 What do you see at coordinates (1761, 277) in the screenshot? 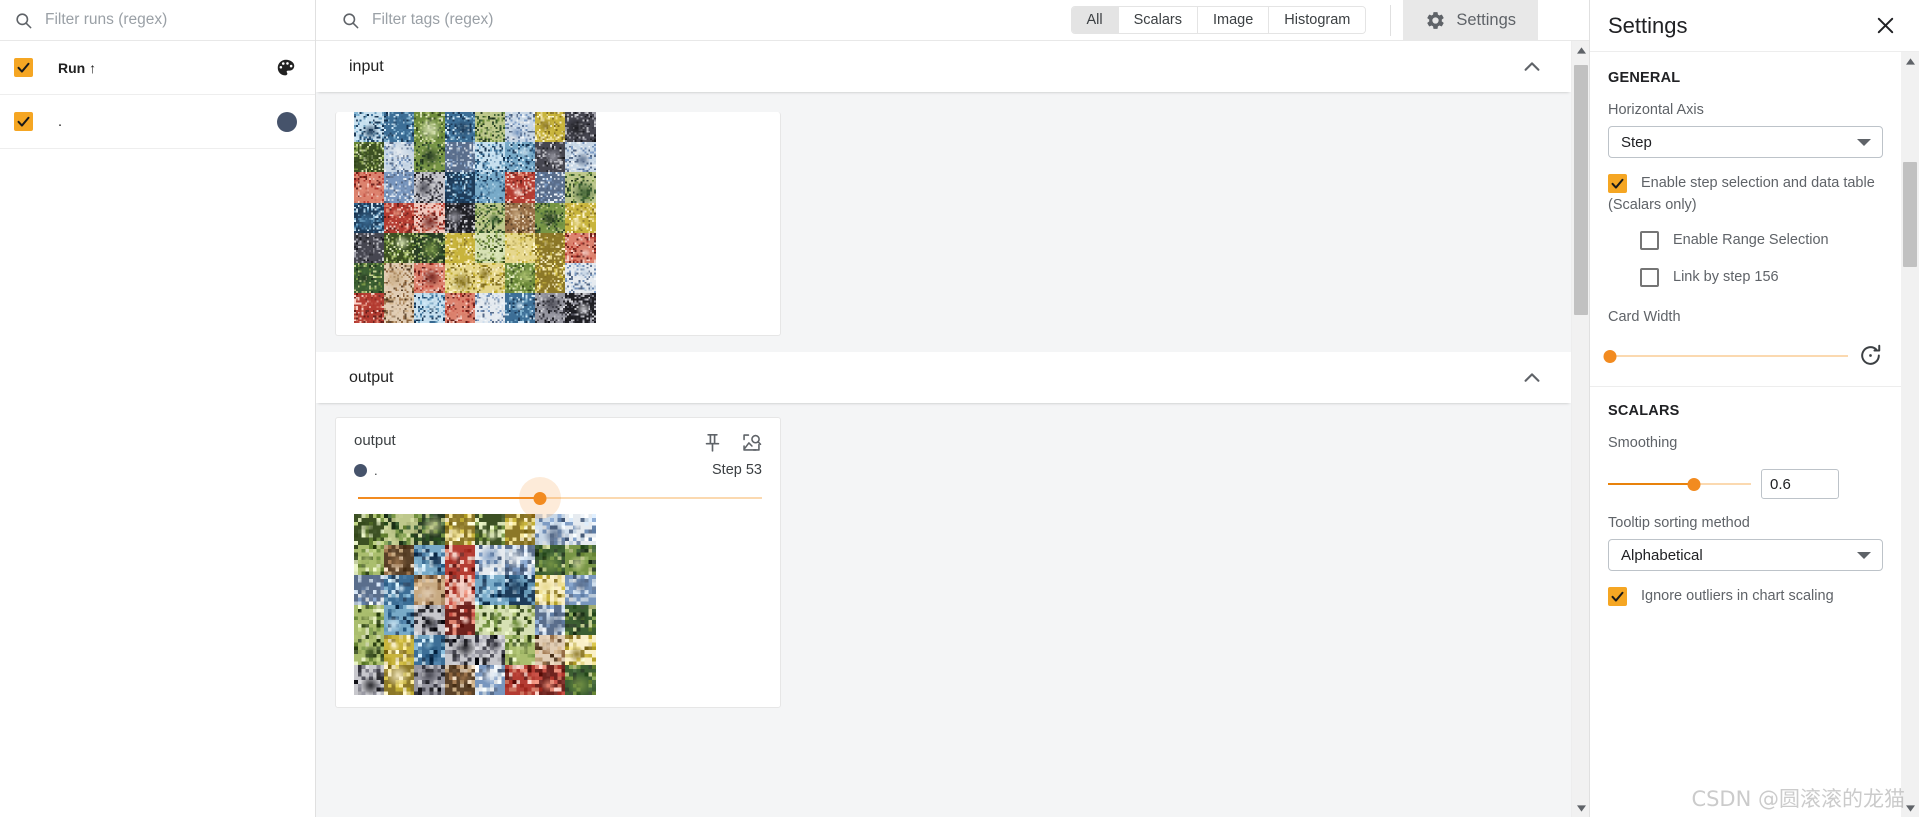
I see `link-by-step-row: Link by step 156` at bounding box center [1761, 277].